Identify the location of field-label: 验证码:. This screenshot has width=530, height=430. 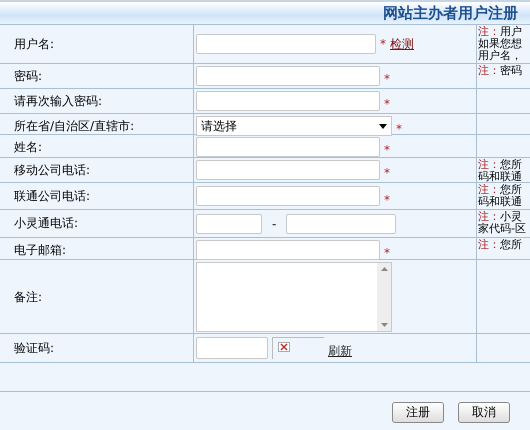
(34, 348).